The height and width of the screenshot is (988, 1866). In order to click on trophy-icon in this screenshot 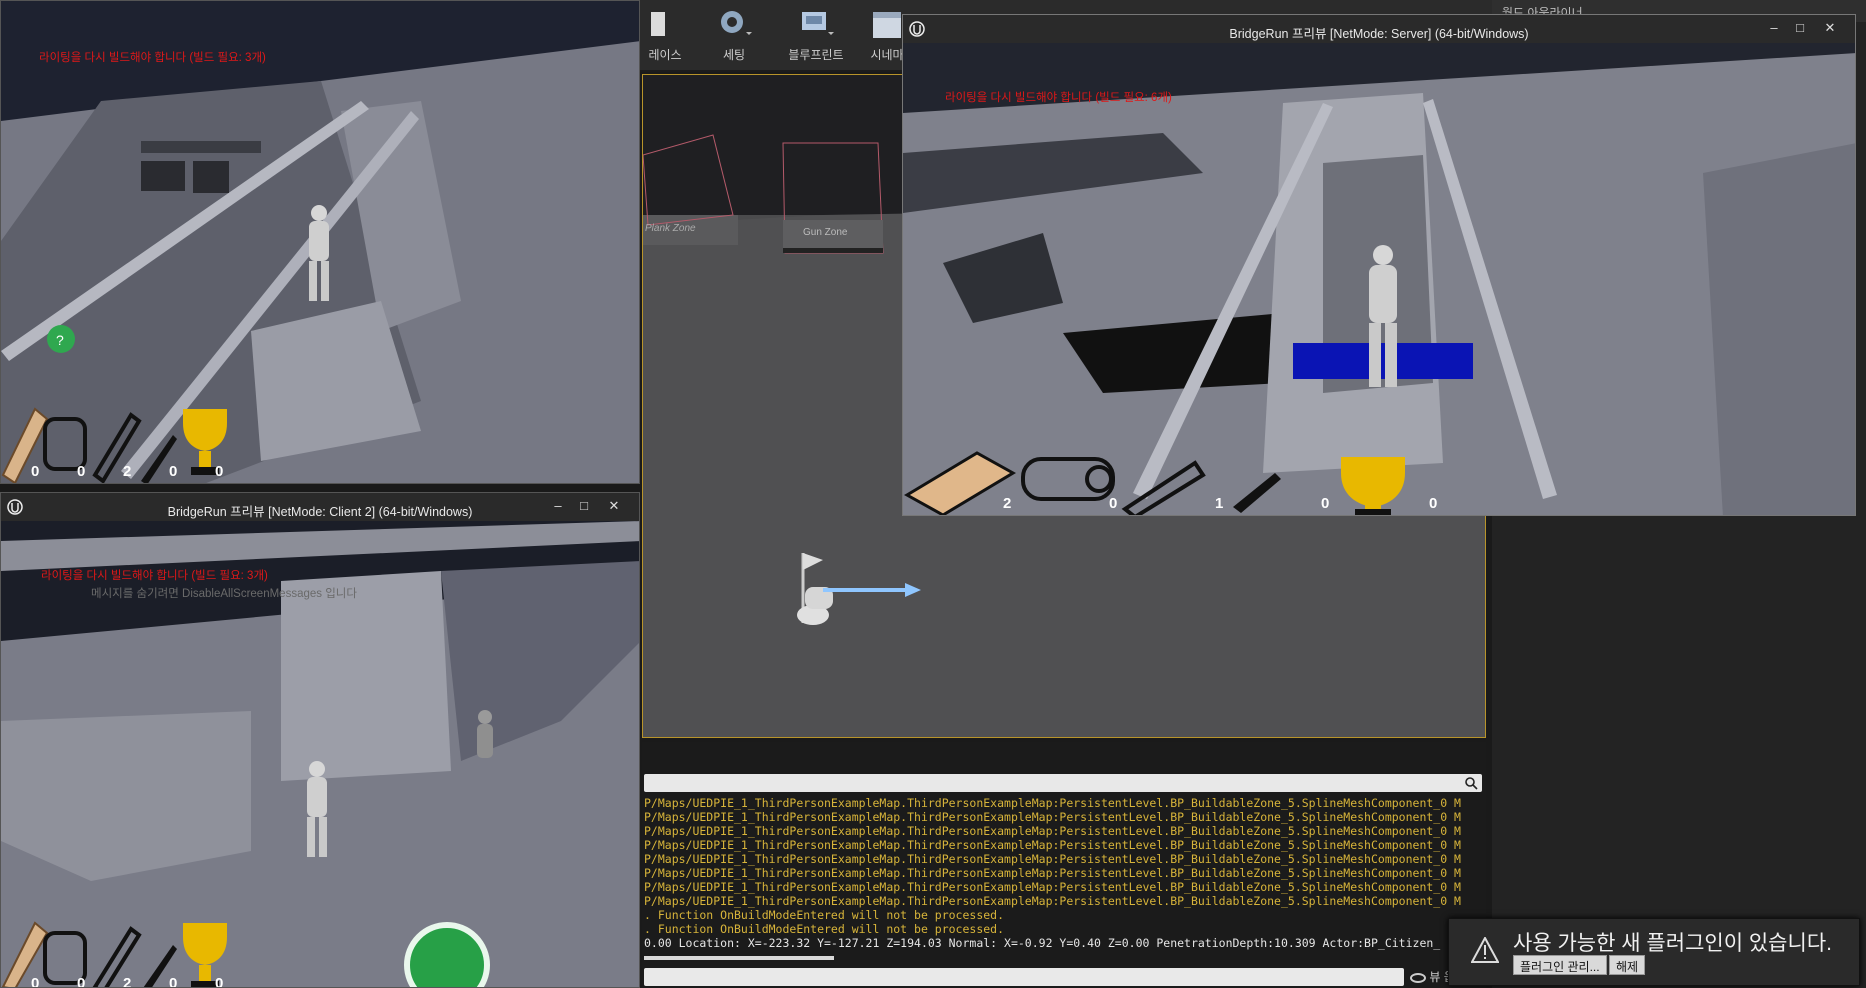, I will do `click(1373, 486)`.